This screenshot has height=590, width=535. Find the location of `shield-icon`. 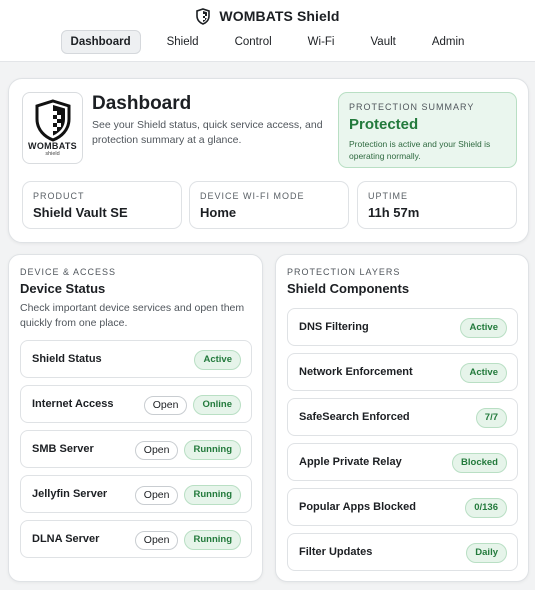

shield-icon is located at coordinates (203, 16).